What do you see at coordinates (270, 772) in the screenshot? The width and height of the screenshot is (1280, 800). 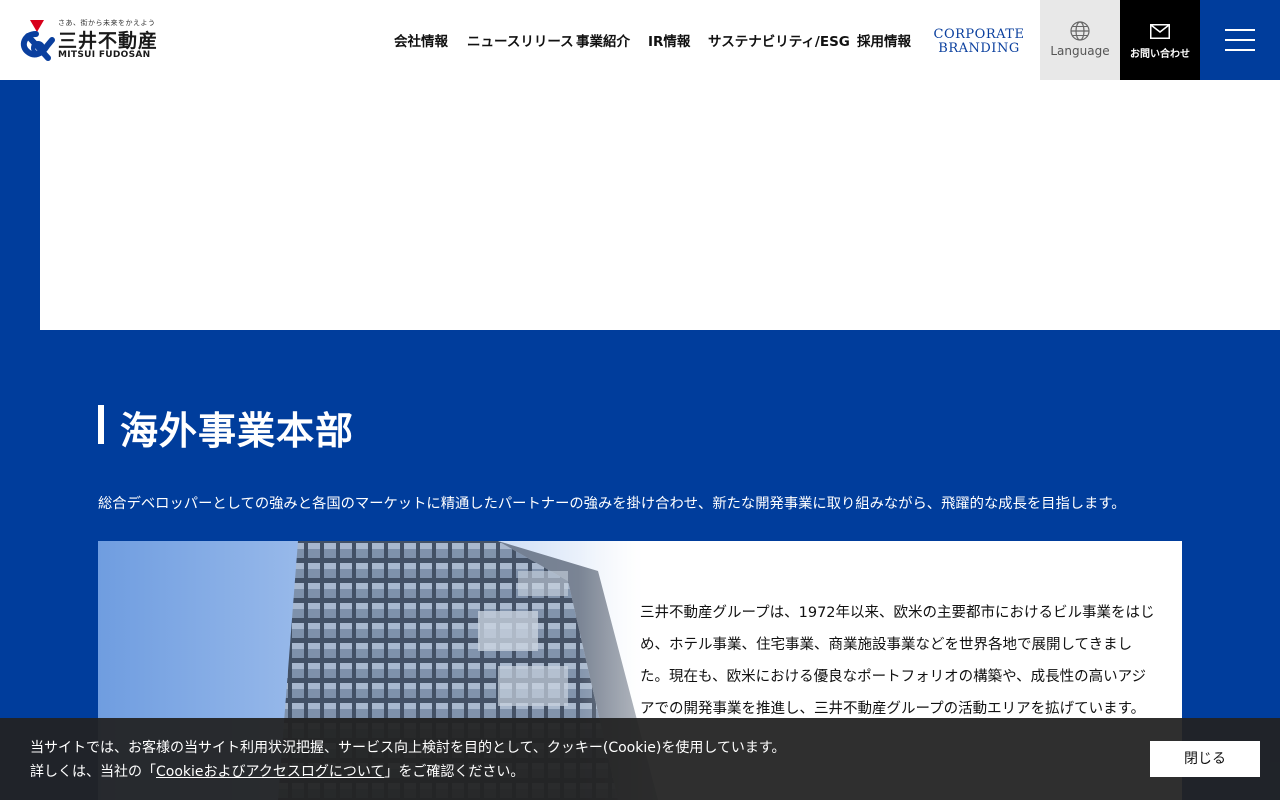 I see `cookie-policy-link: Cookieおよびアクセスログについて` at bounding box center [270, 772].